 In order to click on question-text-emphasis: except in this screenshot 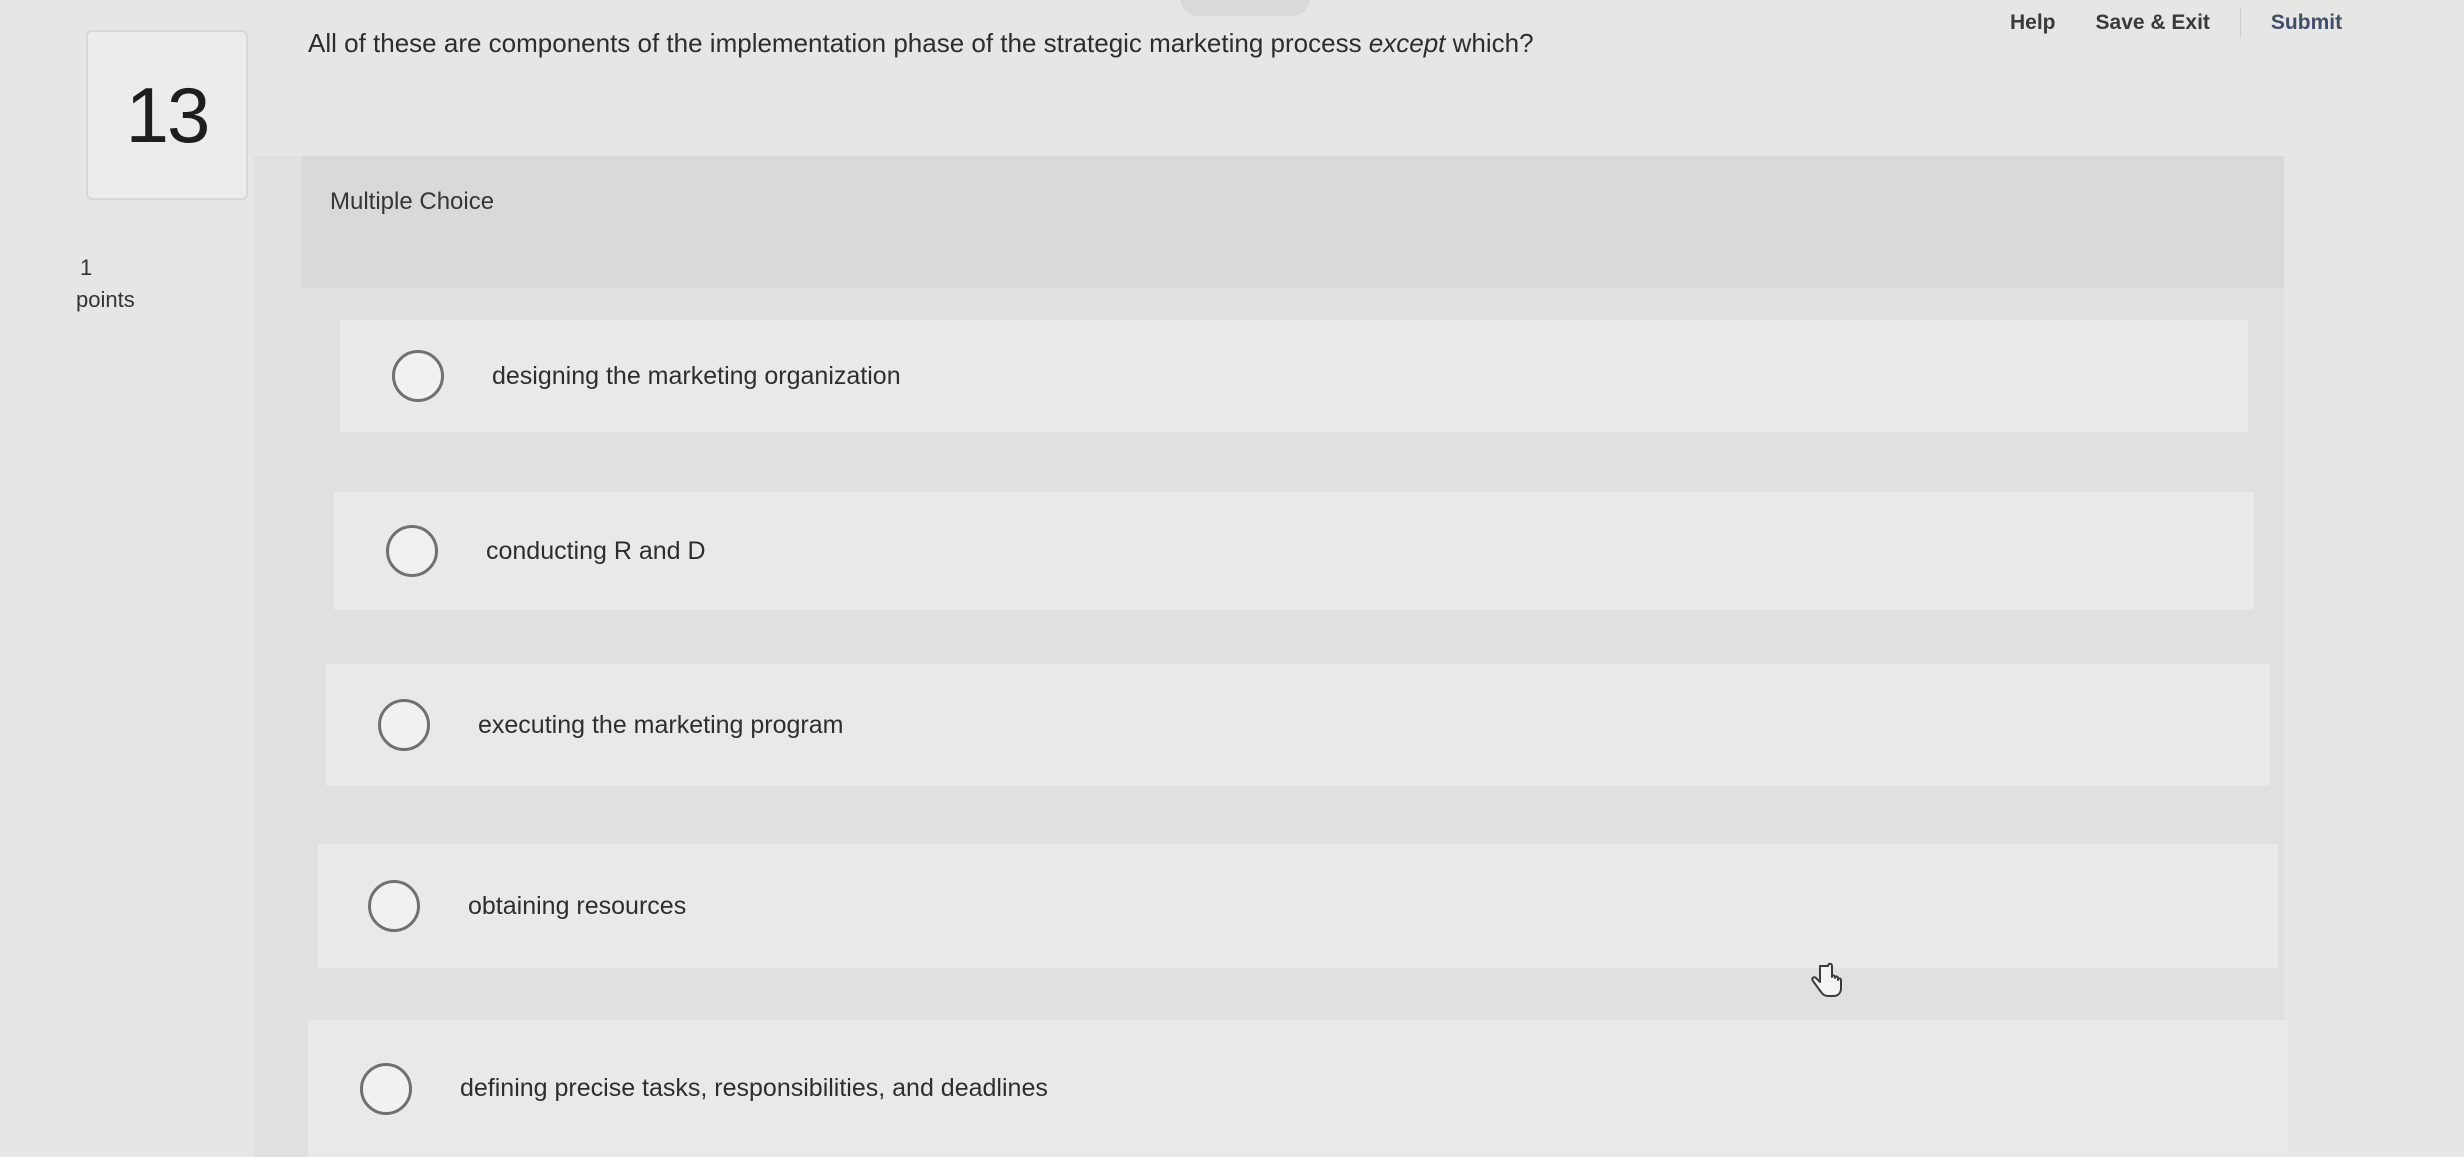, I will do `click(1407, 43)`.